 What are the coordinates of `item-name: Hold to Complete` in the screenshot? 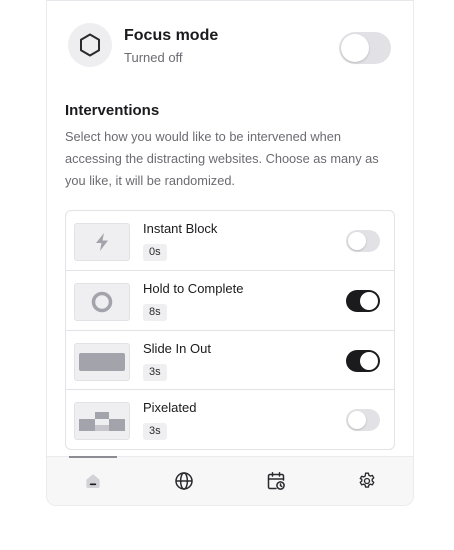 It's located at (193, 288).